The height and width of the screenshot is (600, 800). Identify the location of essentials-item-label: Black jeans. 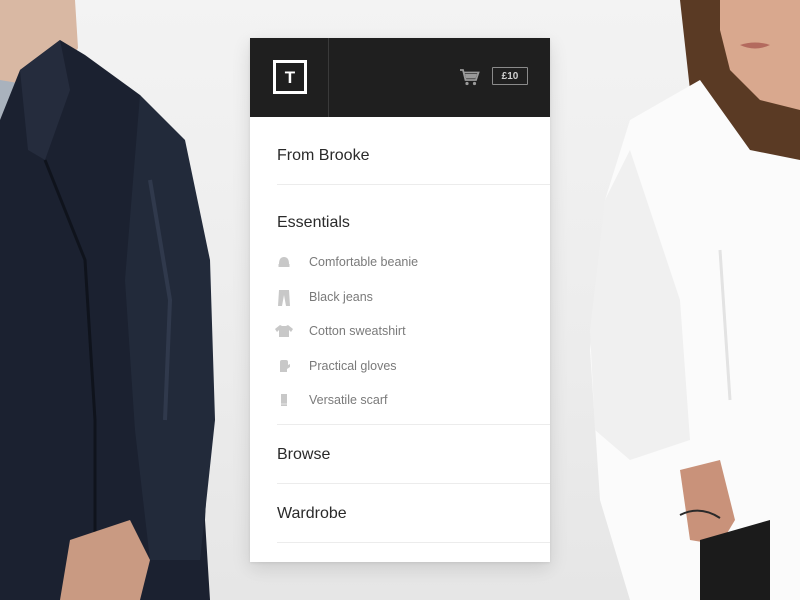
(341, 296).